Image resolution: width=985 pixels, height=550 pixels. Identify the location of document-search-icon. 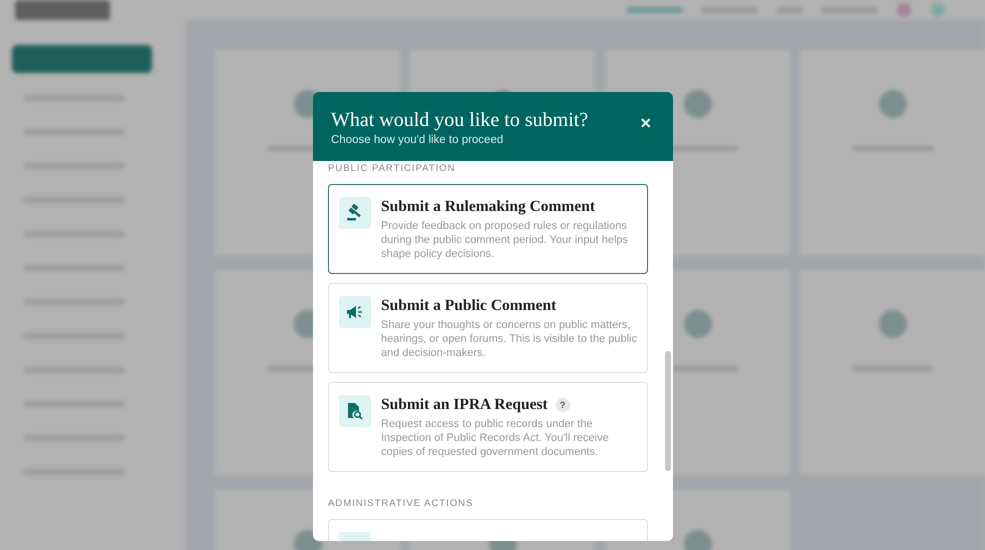
(355, 411).